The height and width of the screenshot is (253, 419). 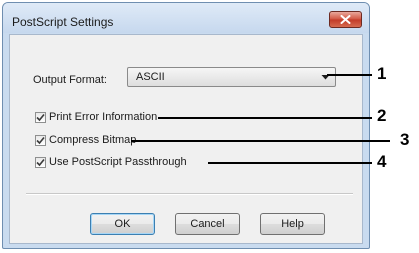 I want to click on ok-button: OK, so click(x=122, y=224).